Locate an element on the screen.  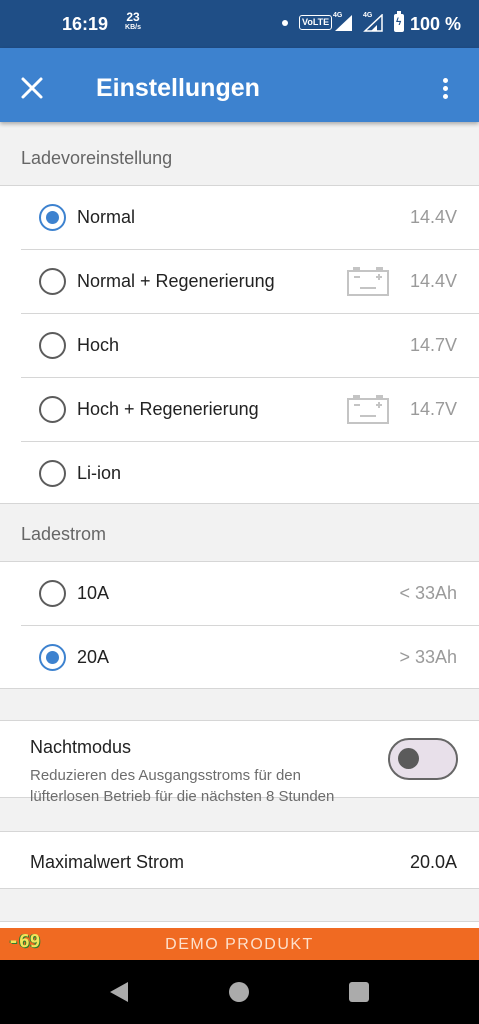
max-current-card: Maximalwert Strom 20.0A is located at coordinates (239, 860).